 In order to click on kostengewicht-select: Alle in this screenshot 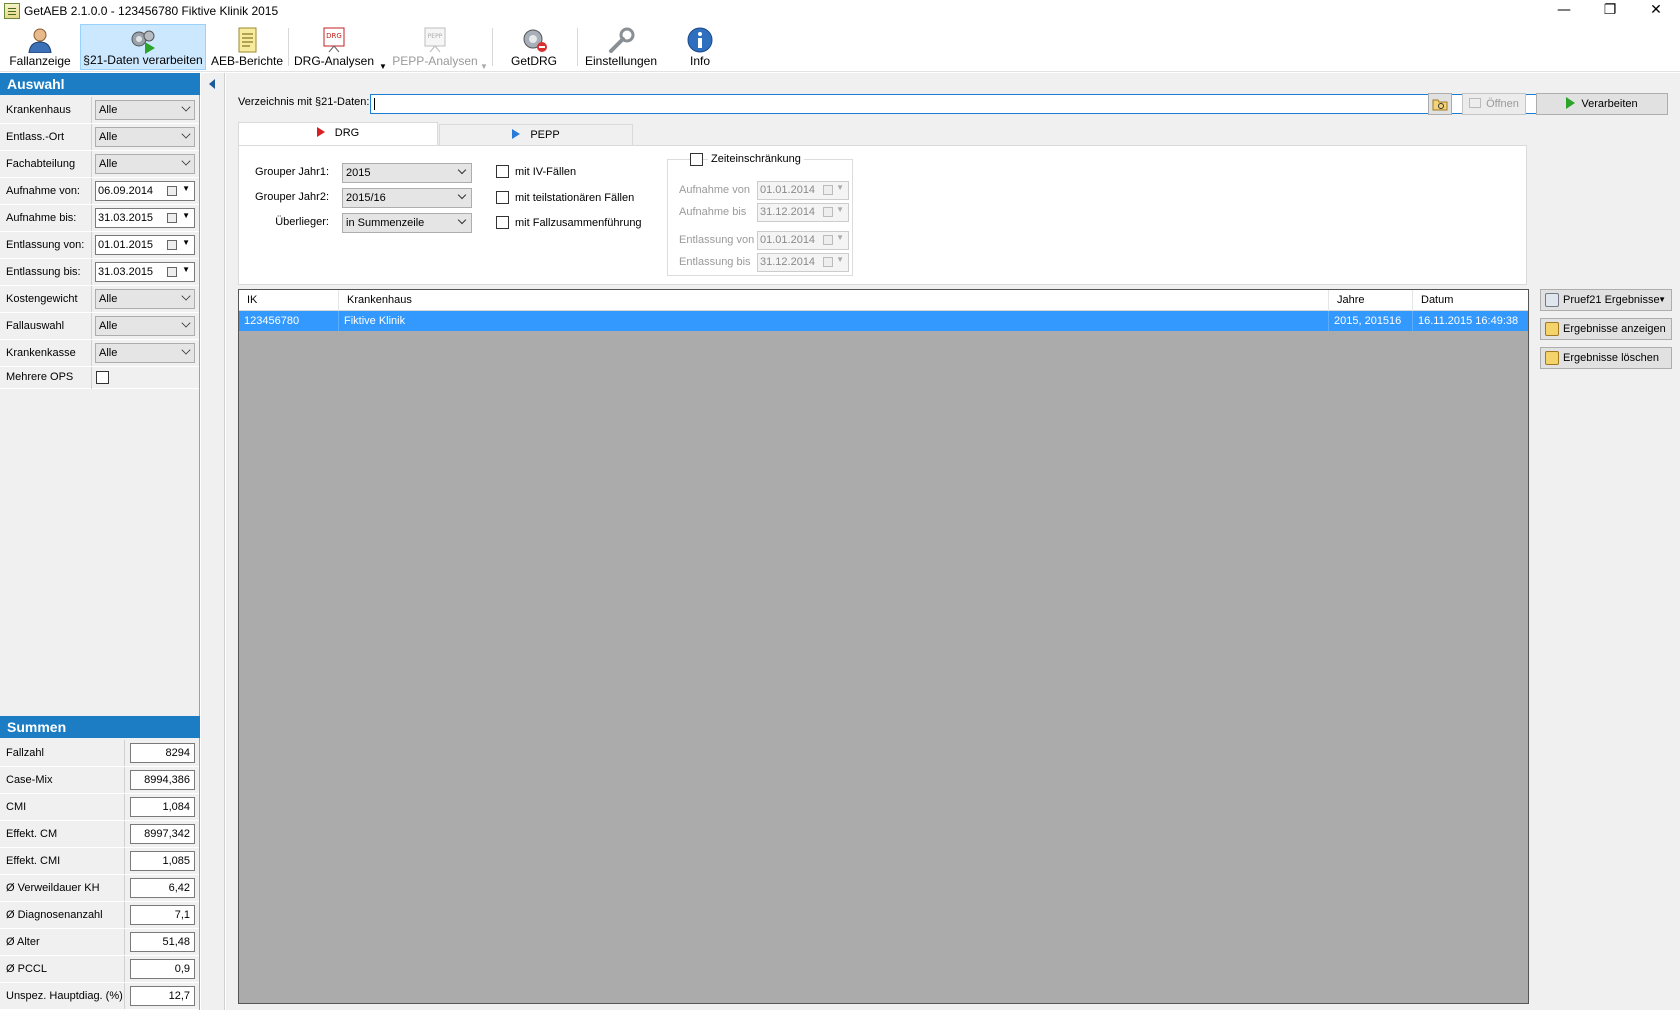, I will do `click(145, 299)`.